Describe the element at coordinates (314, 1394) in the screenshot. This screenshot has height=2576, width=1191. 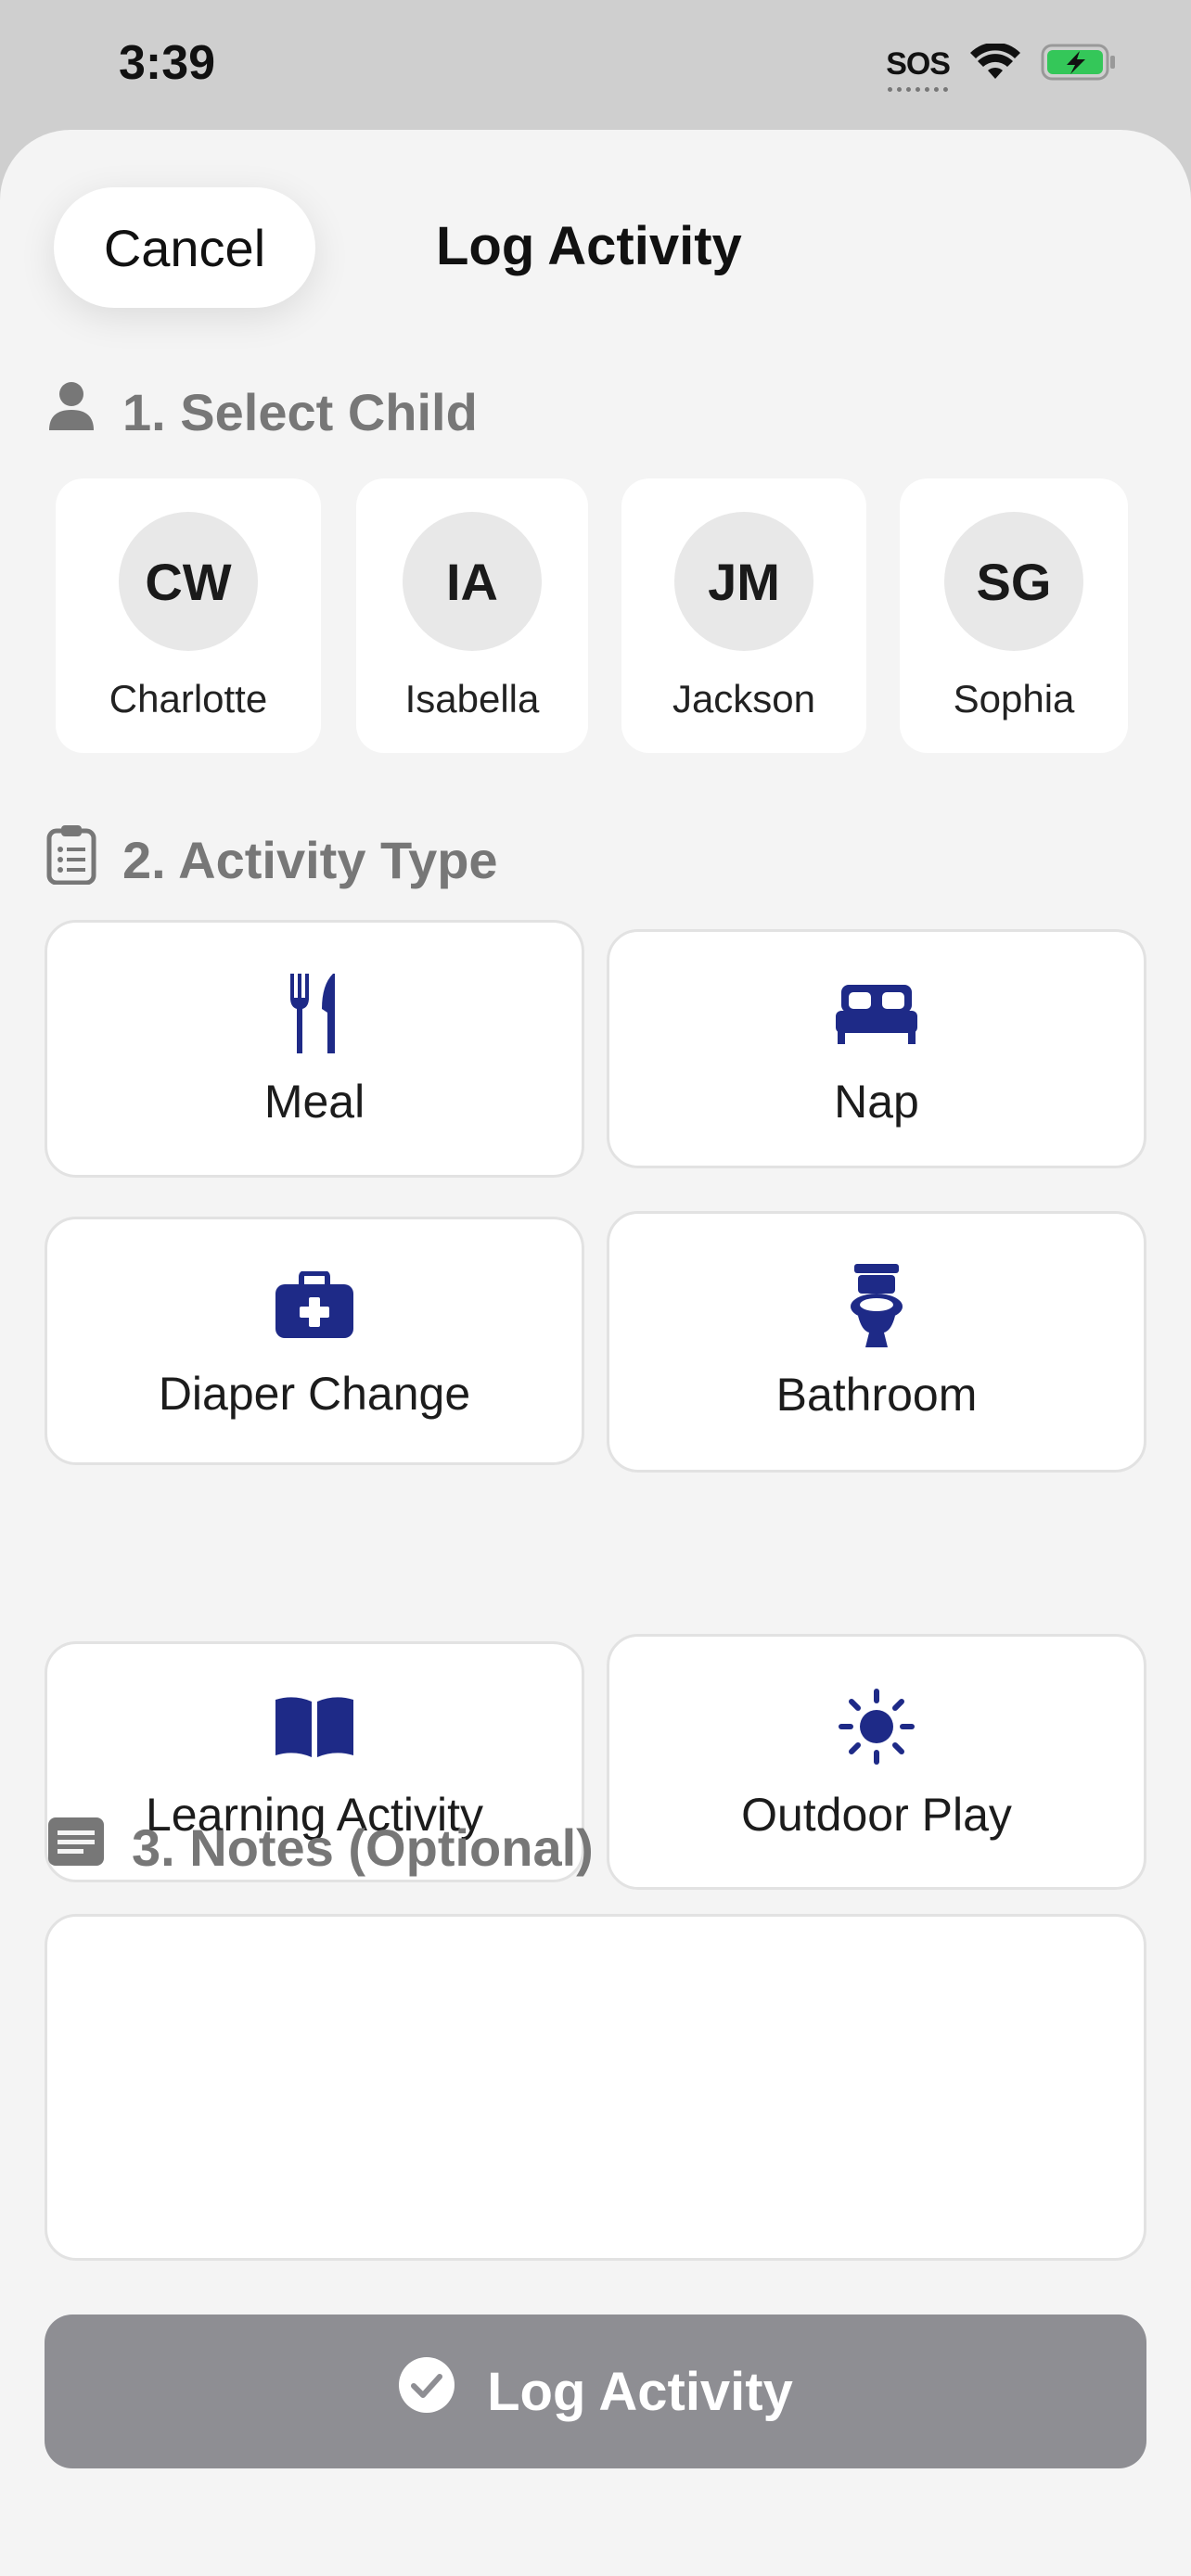
I see `activity-label: Diaper Change` at that location.